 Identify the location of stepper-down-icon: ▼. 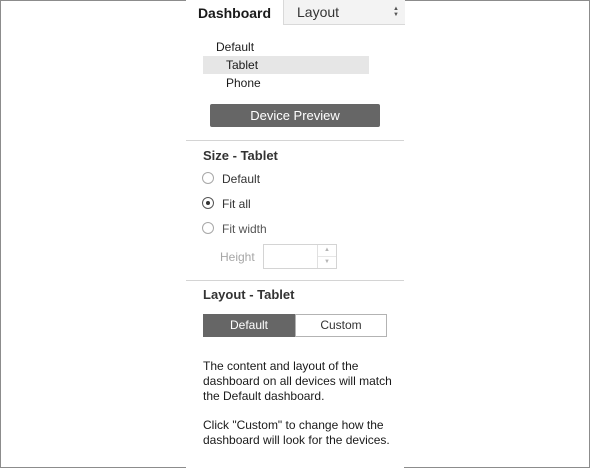
(327, 262).